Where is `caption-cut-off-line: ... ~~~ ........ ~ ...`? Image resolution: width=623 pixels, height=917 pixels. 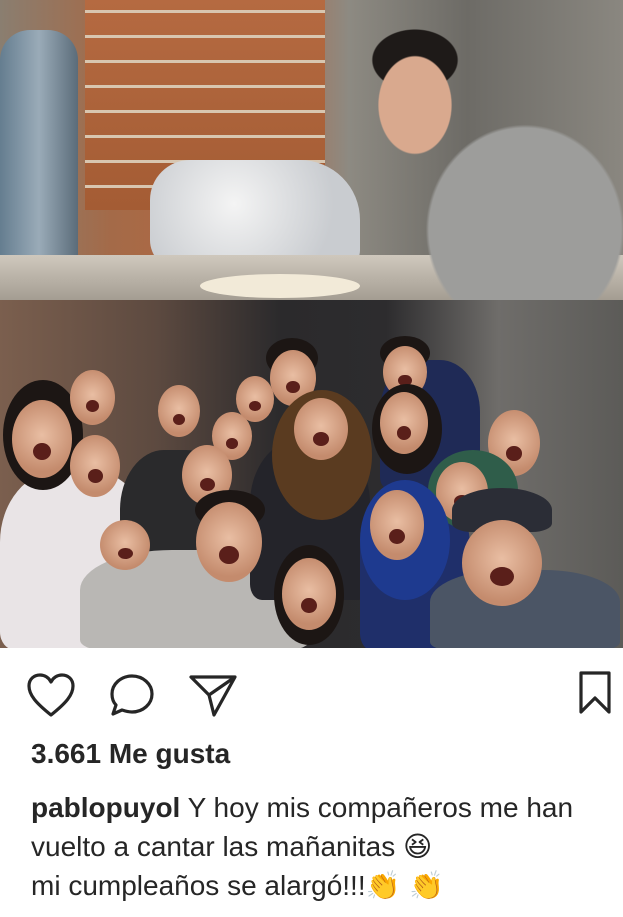 caption-cut-off-line: ... ~~~ ........ ~ ... is located at coordinates (311, 911).